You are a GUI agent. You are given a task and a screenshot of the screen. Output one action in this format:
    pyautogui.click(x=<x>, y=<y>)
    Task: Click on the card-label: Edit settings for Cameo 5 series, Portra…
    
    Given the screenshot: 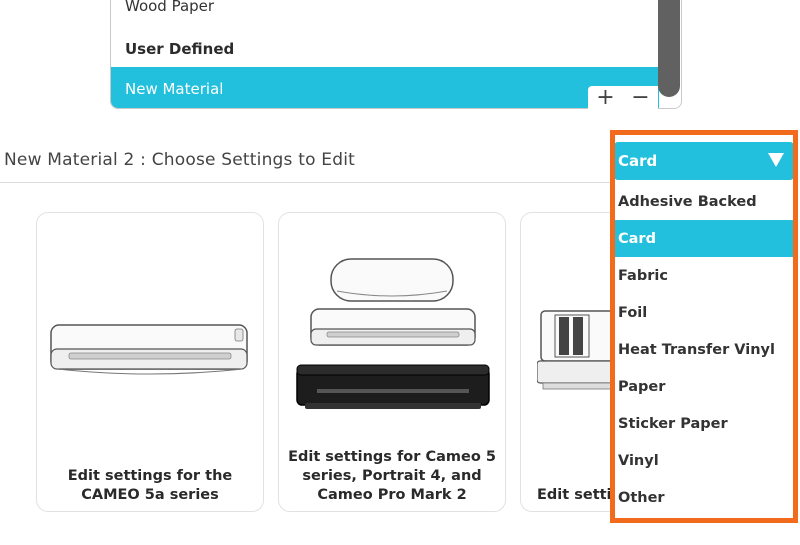 What is the action you would take?
    pyautogui.click(x=392, y=476)
    